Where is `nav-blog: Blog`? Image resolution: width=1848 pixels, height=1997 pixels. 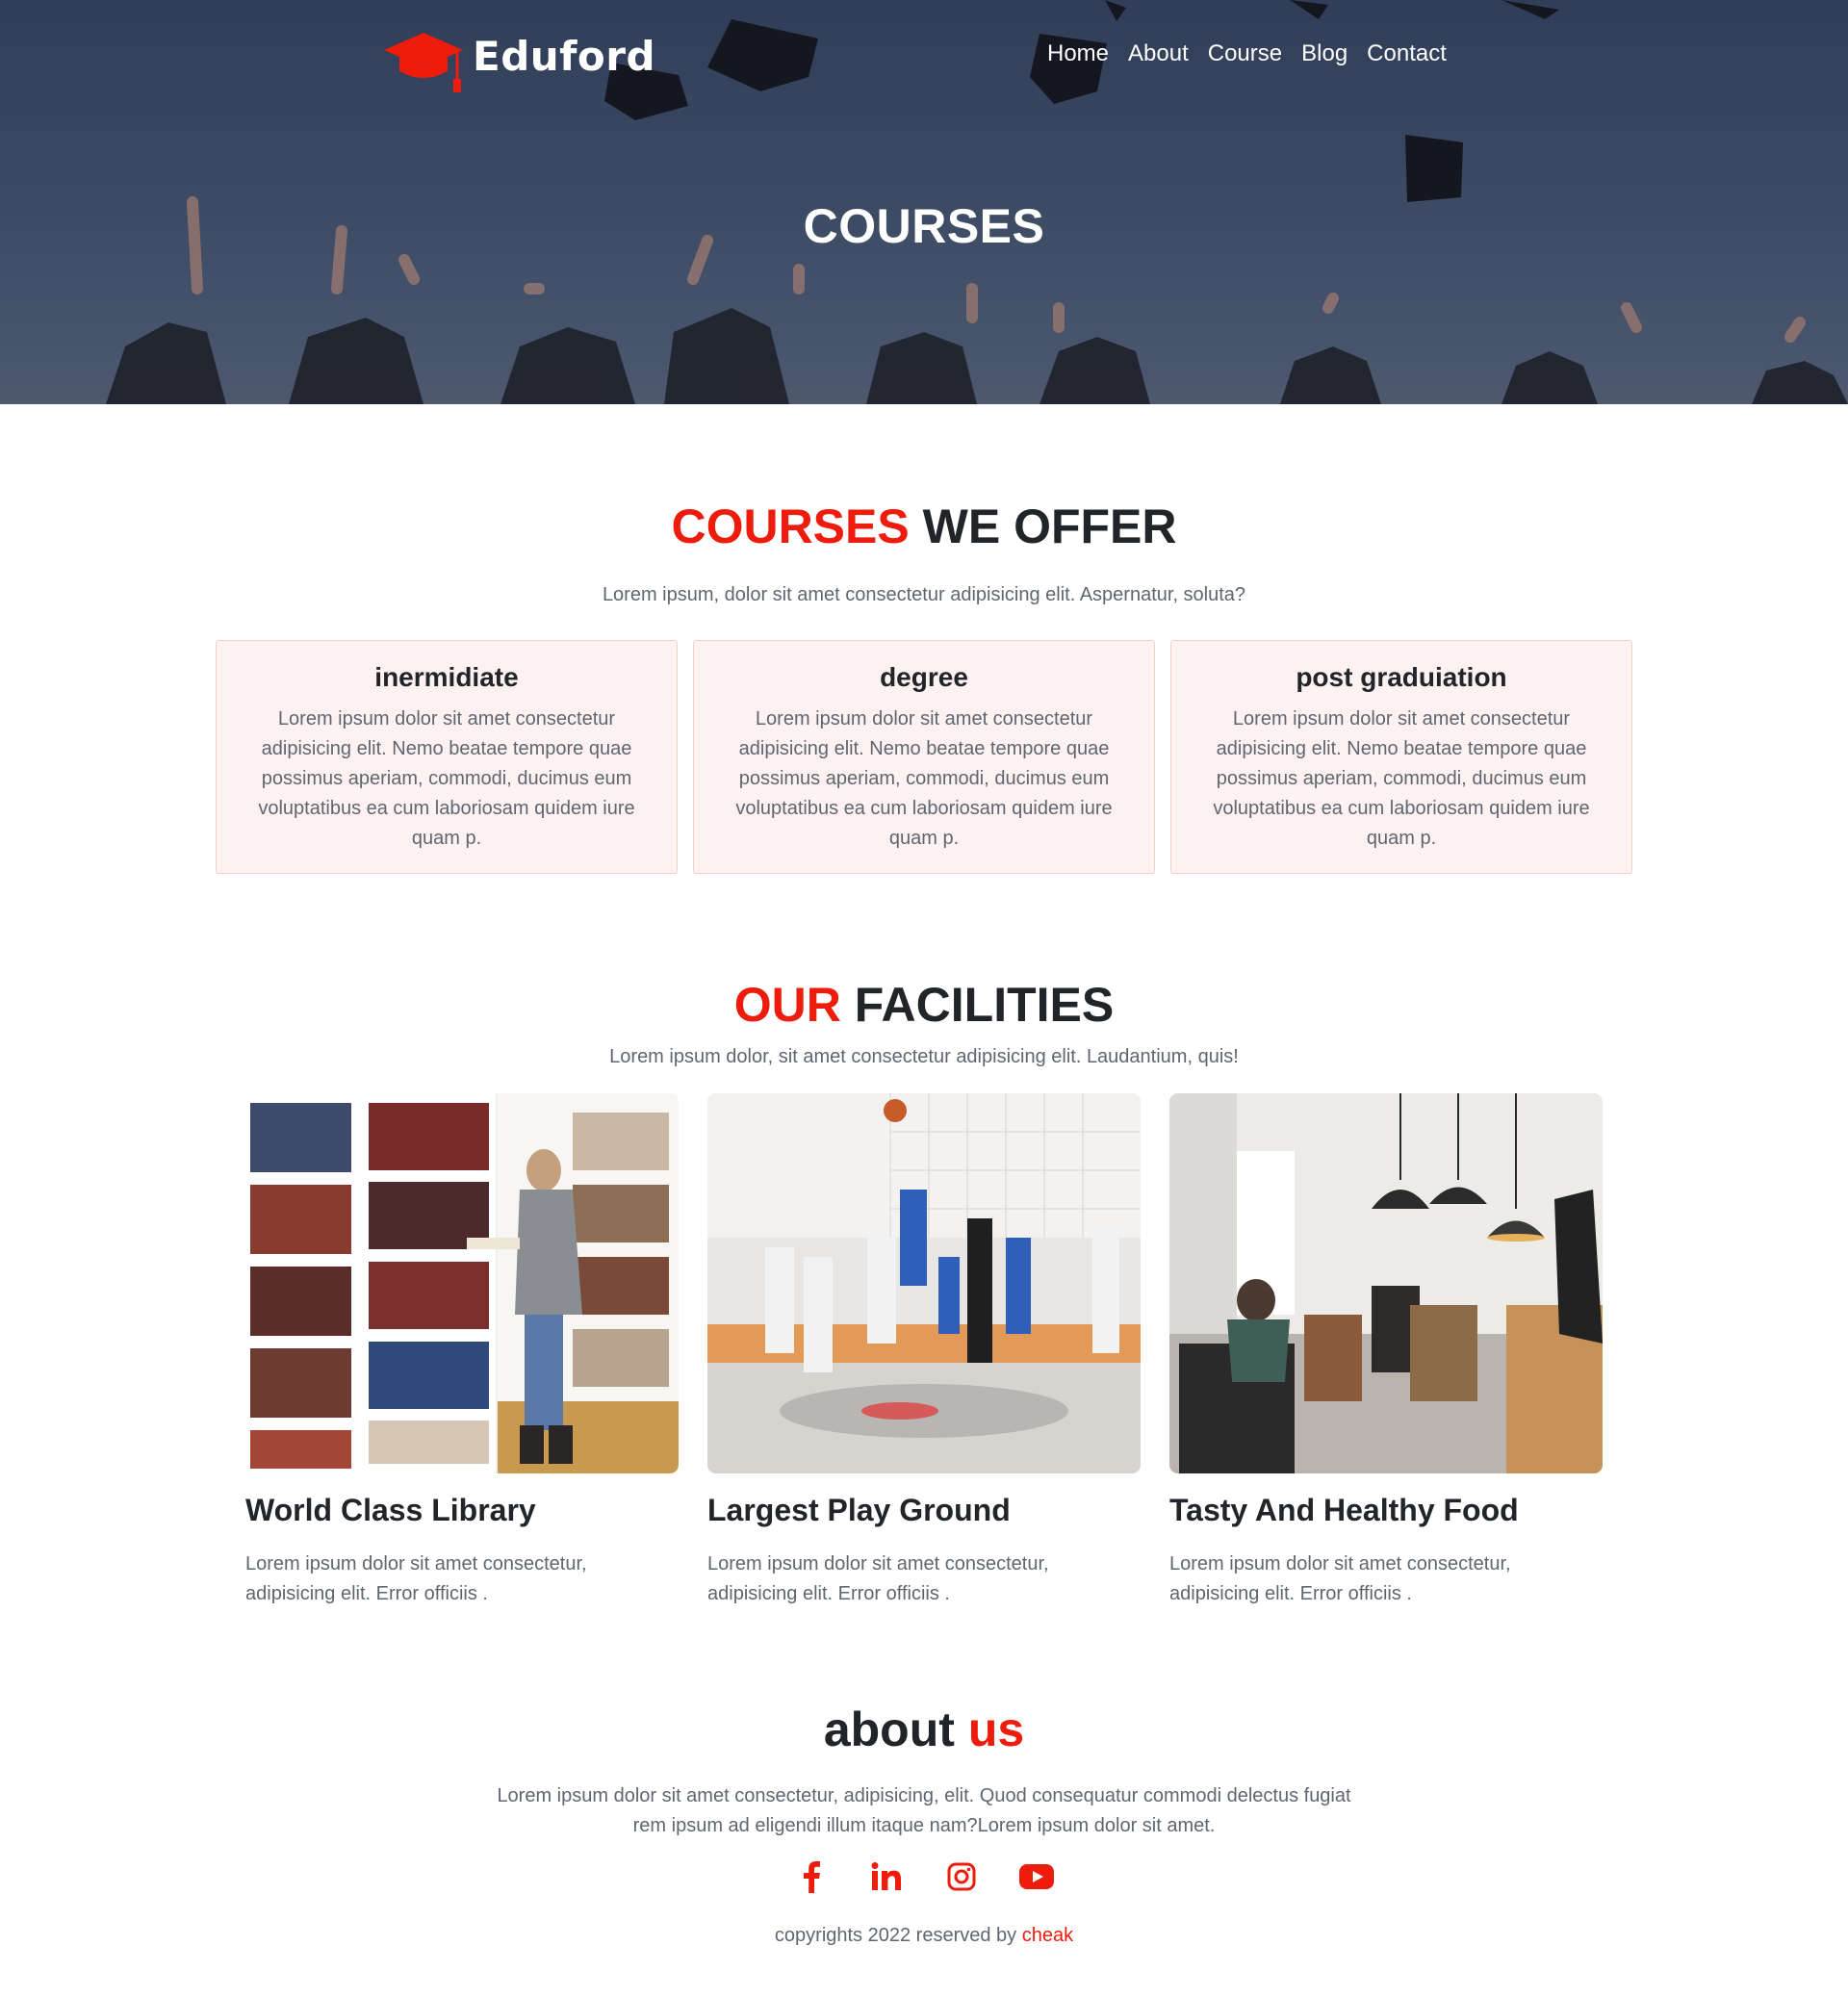
nav-blog: Blog is located at coordinates (1324, 54).